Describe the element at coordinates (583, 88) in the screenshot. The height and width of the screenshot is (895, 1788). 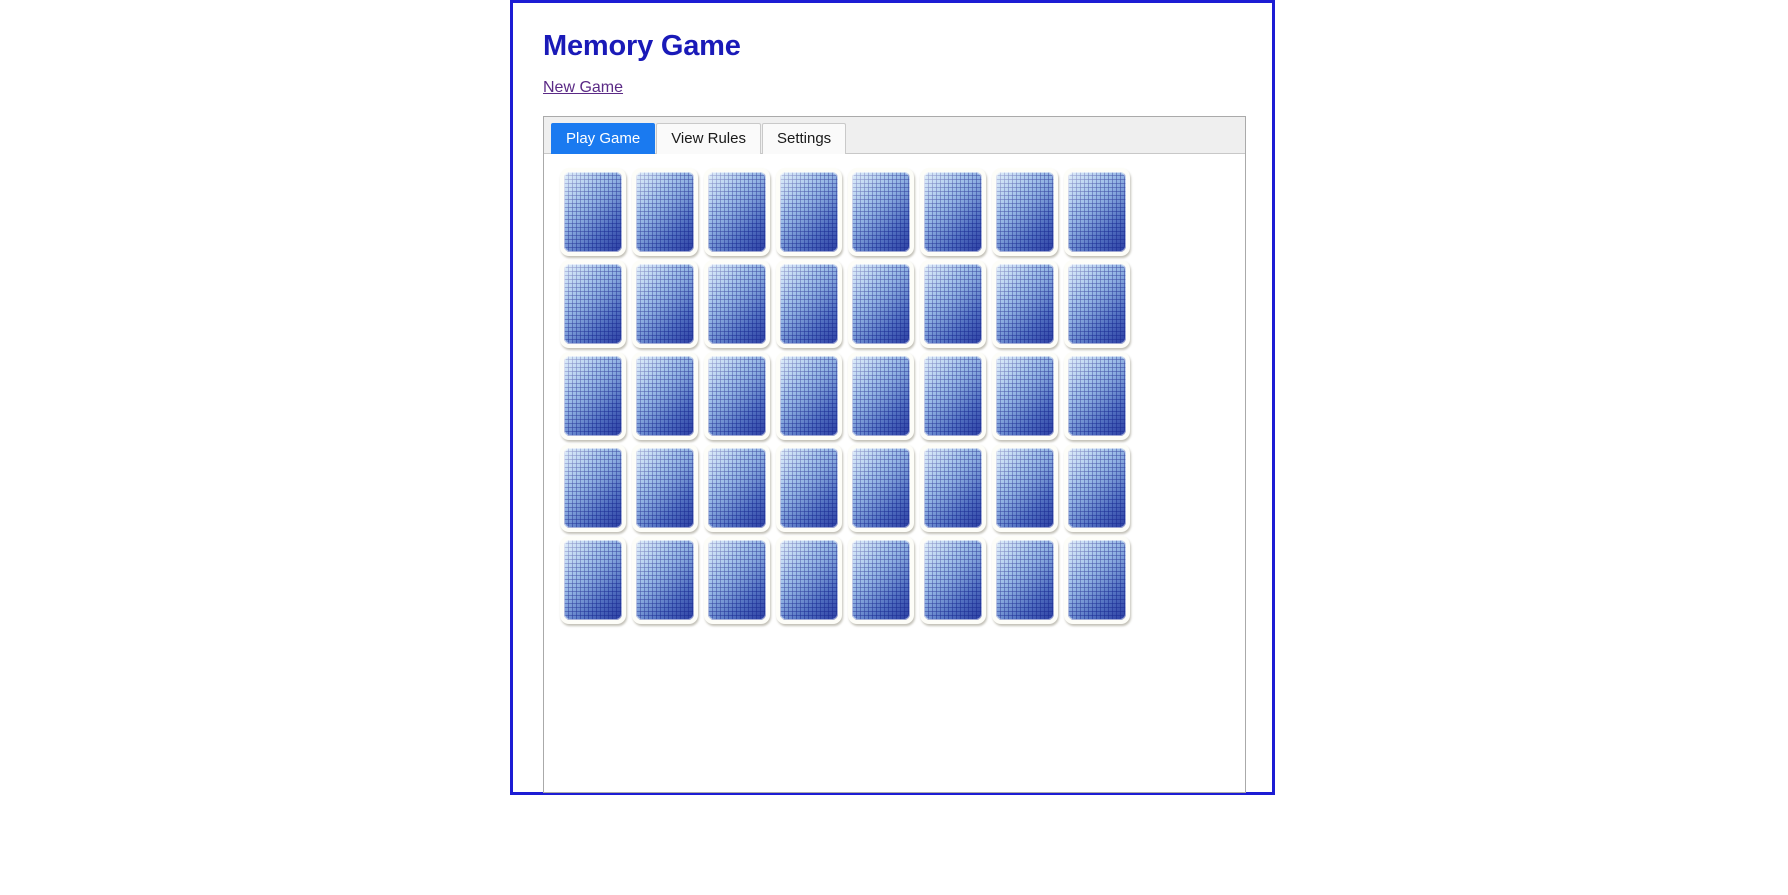
I see `new-game-link: New Game` at that location.